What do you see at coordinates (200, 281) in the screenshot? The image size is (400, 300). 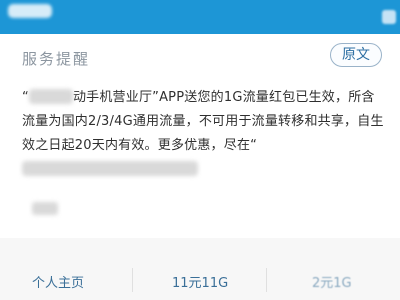 I see `menu-item-11g: 11元11G` at bounding box center [200, 281].